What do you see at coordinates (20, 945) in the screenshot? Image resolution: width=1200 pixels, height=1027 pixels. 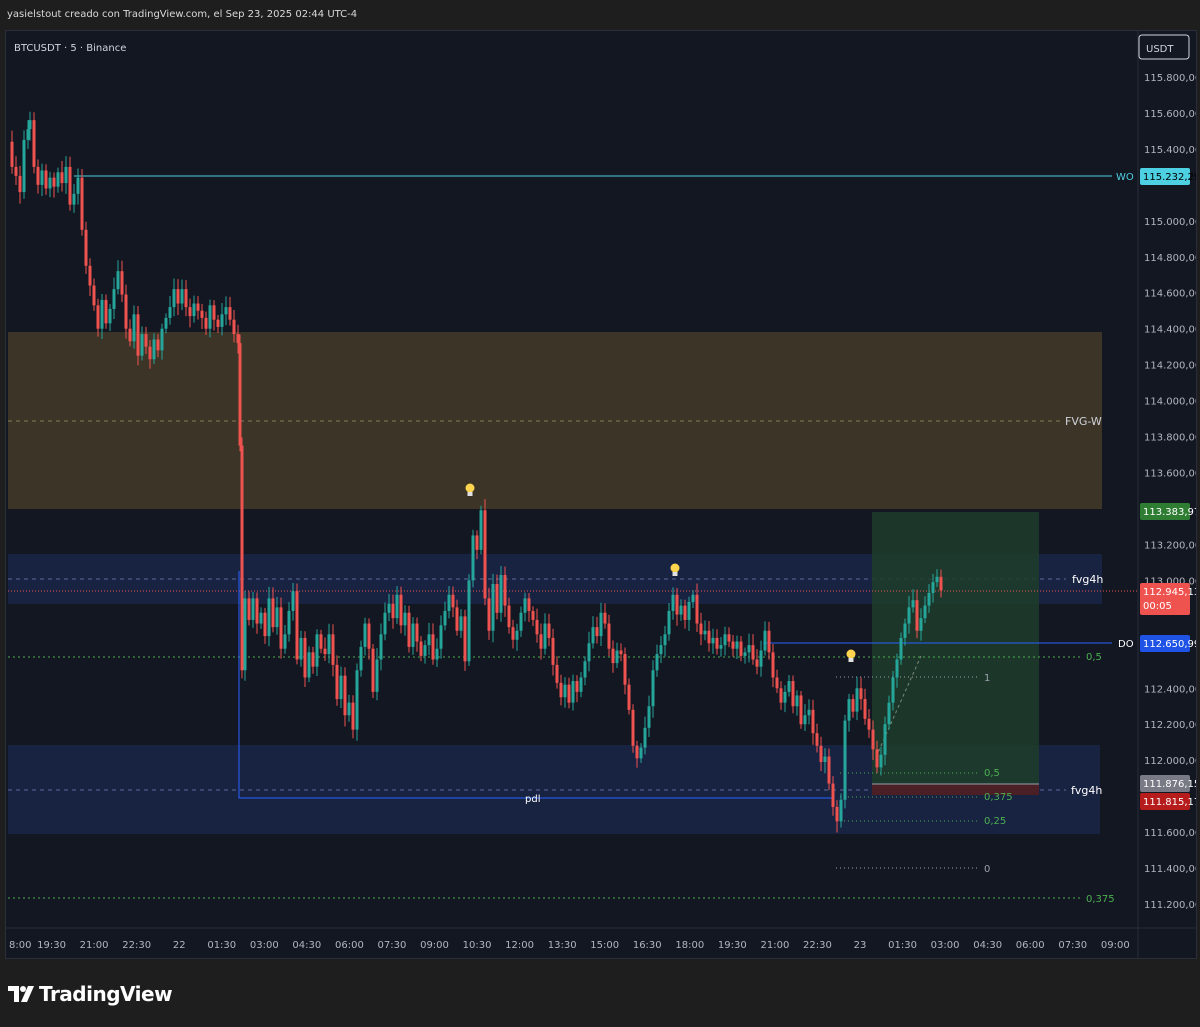 I see `time-tick-label: 8:00` at bounding box center [20, 945].